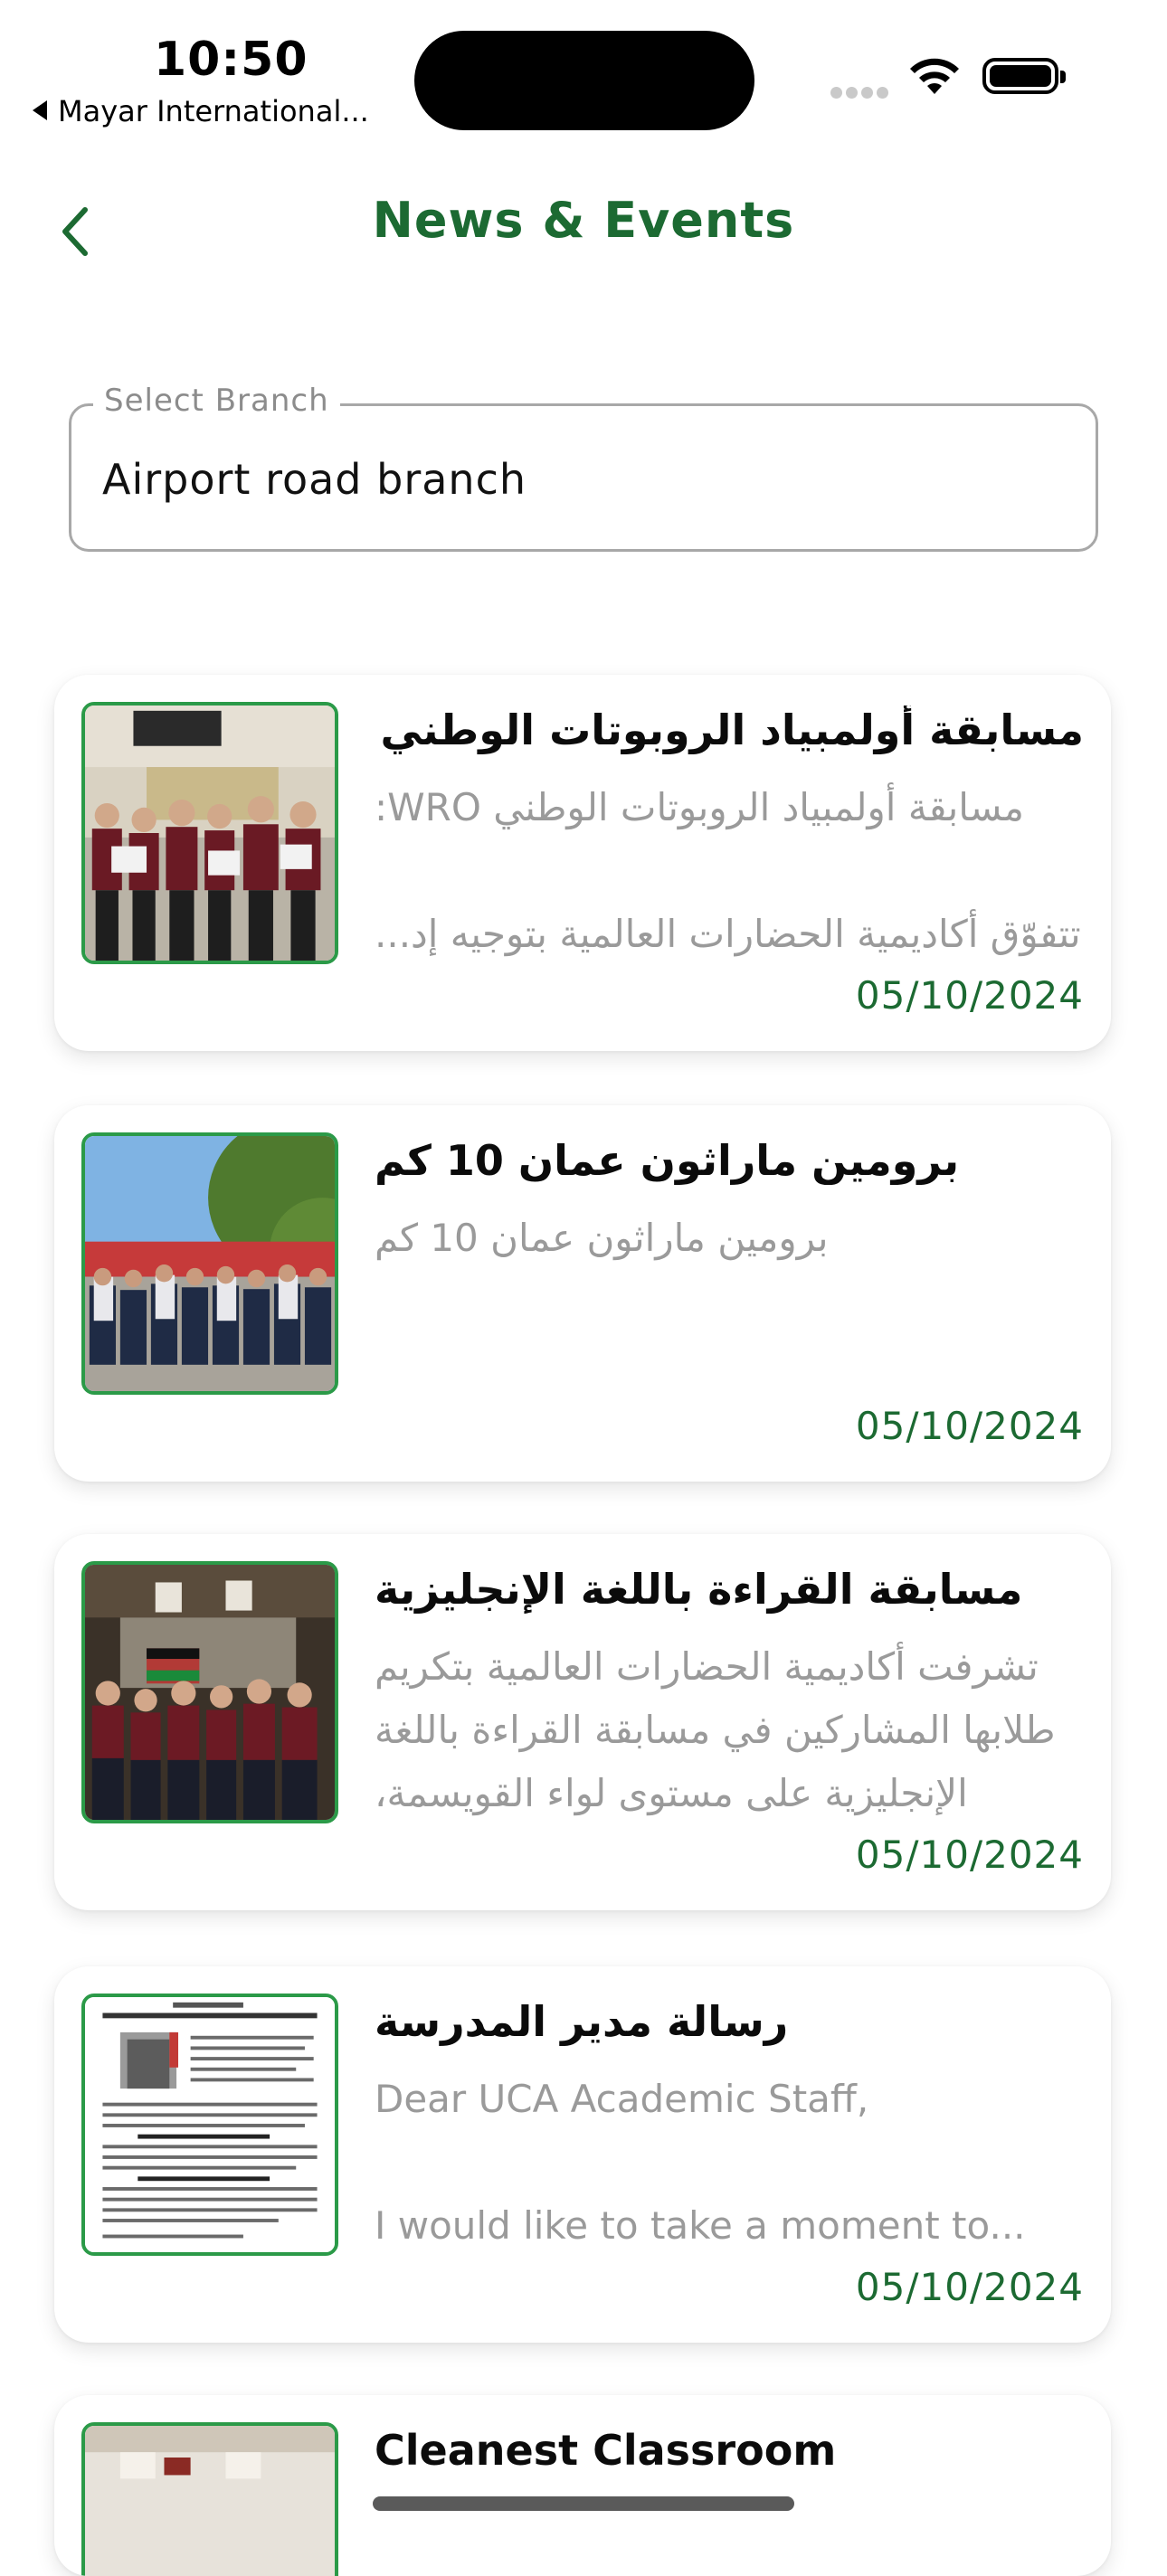  I want to click on home-indicator, so click(583, 2504).